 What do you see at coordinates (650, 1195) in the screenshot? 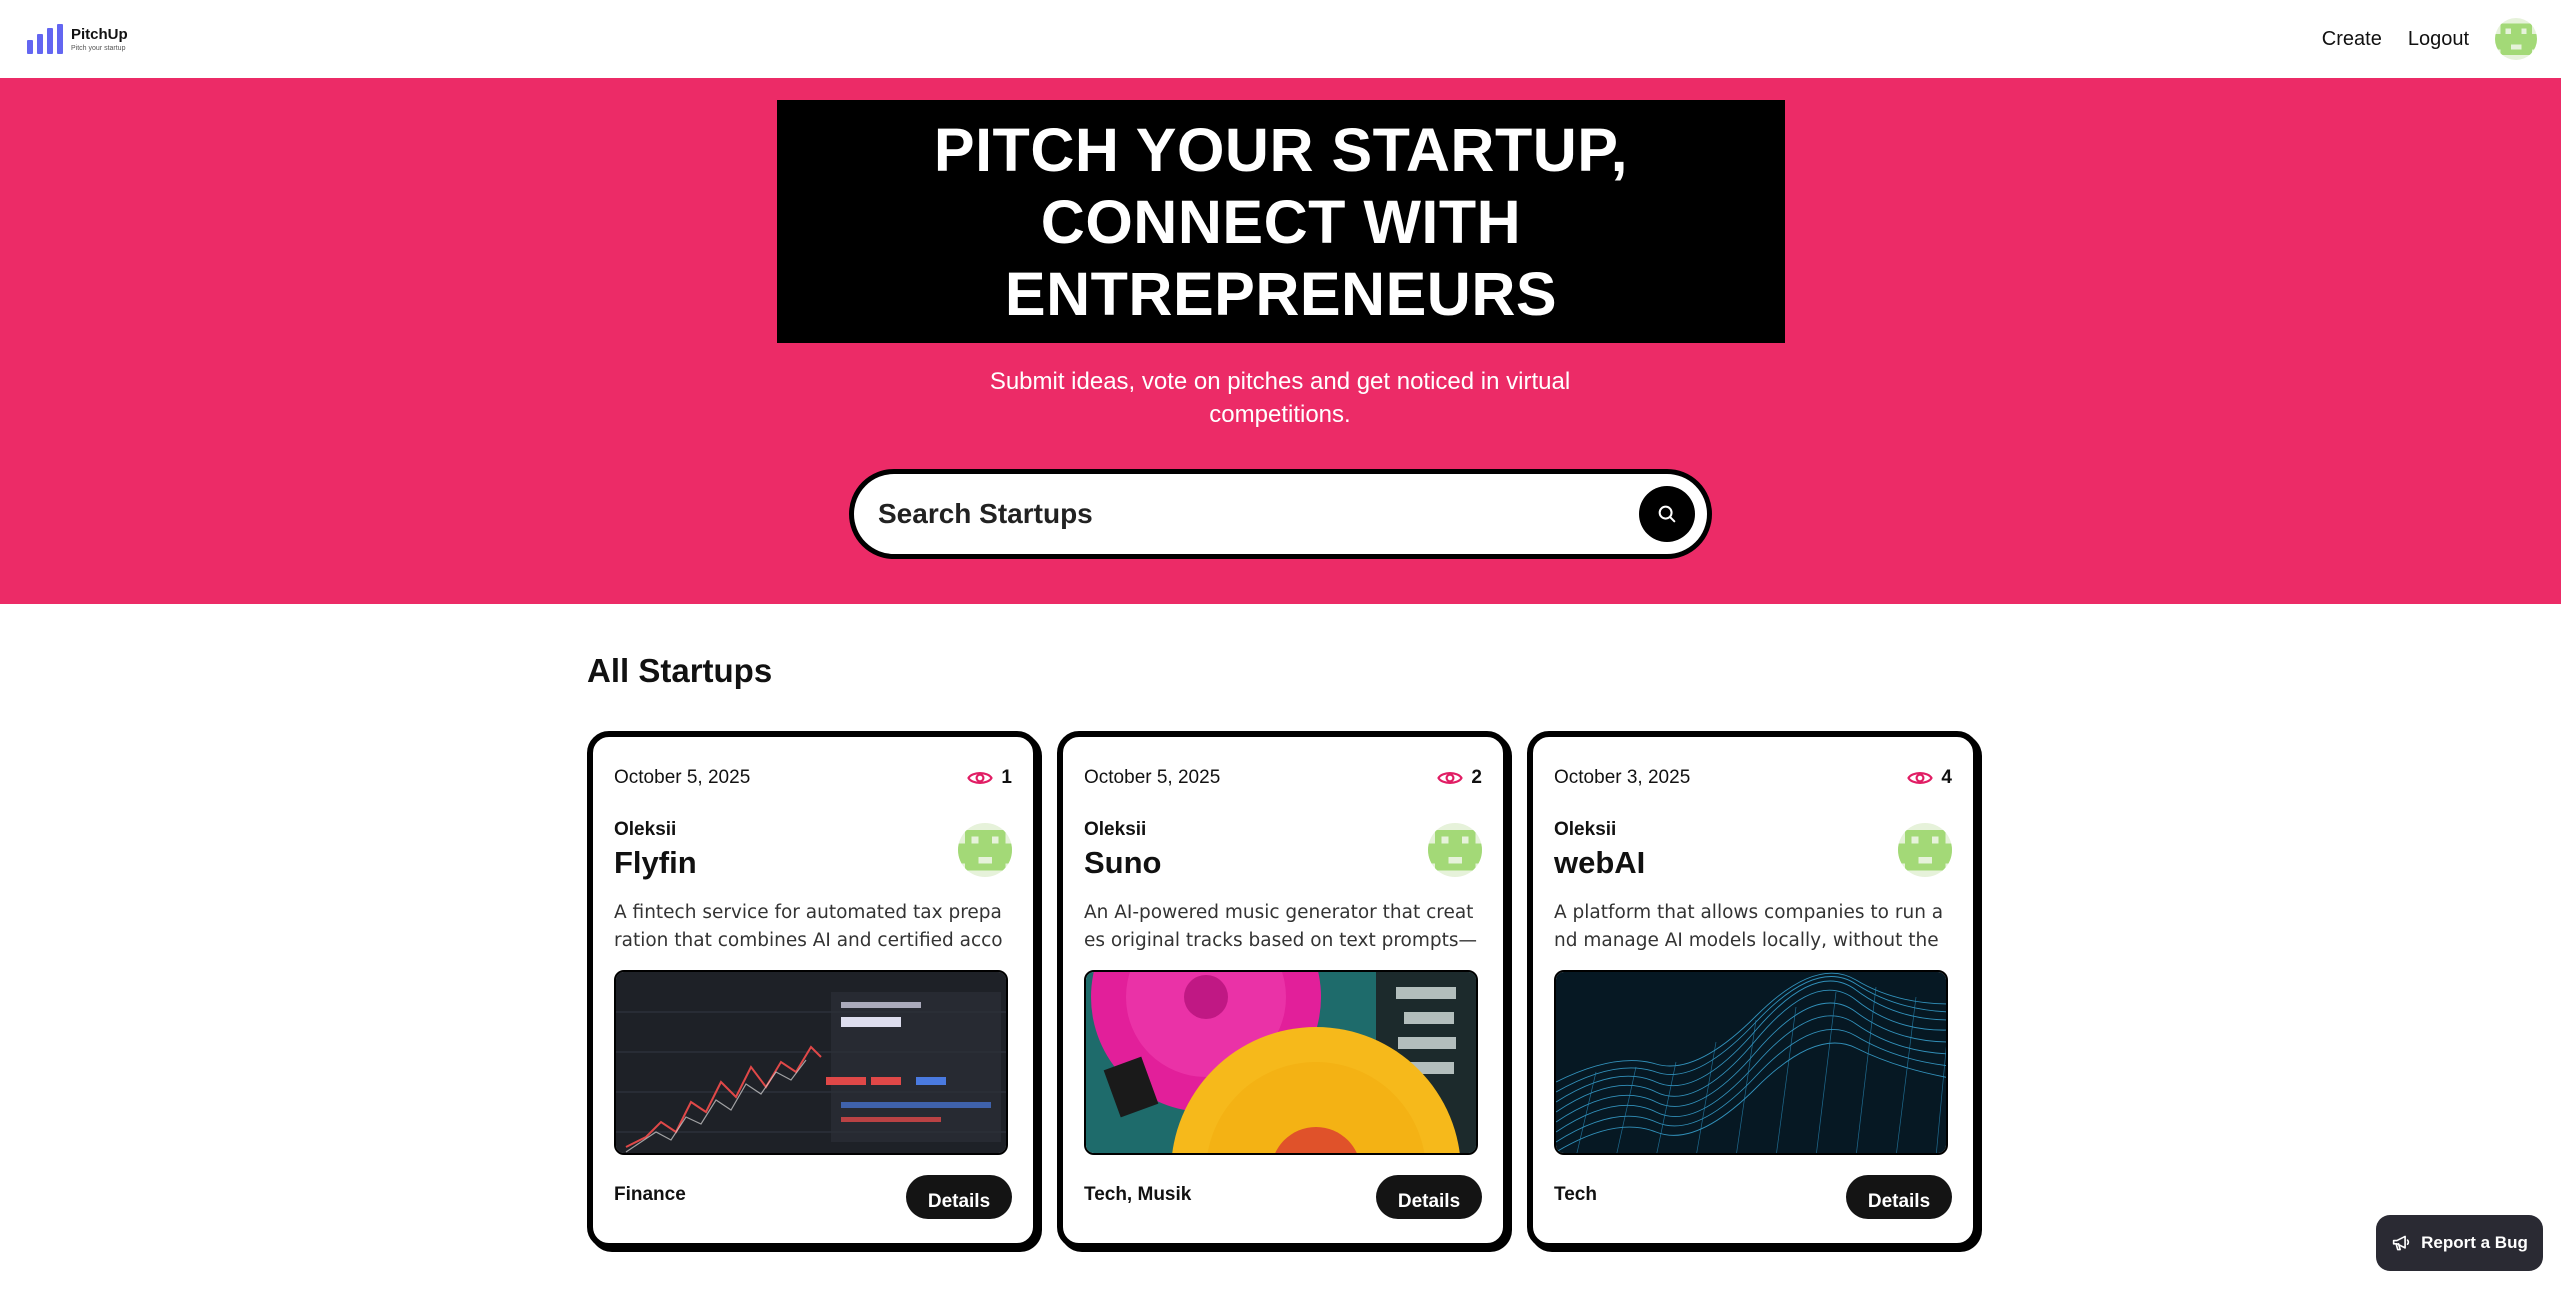
I see `card-category: Finance` at bounding box center [650, 1195].